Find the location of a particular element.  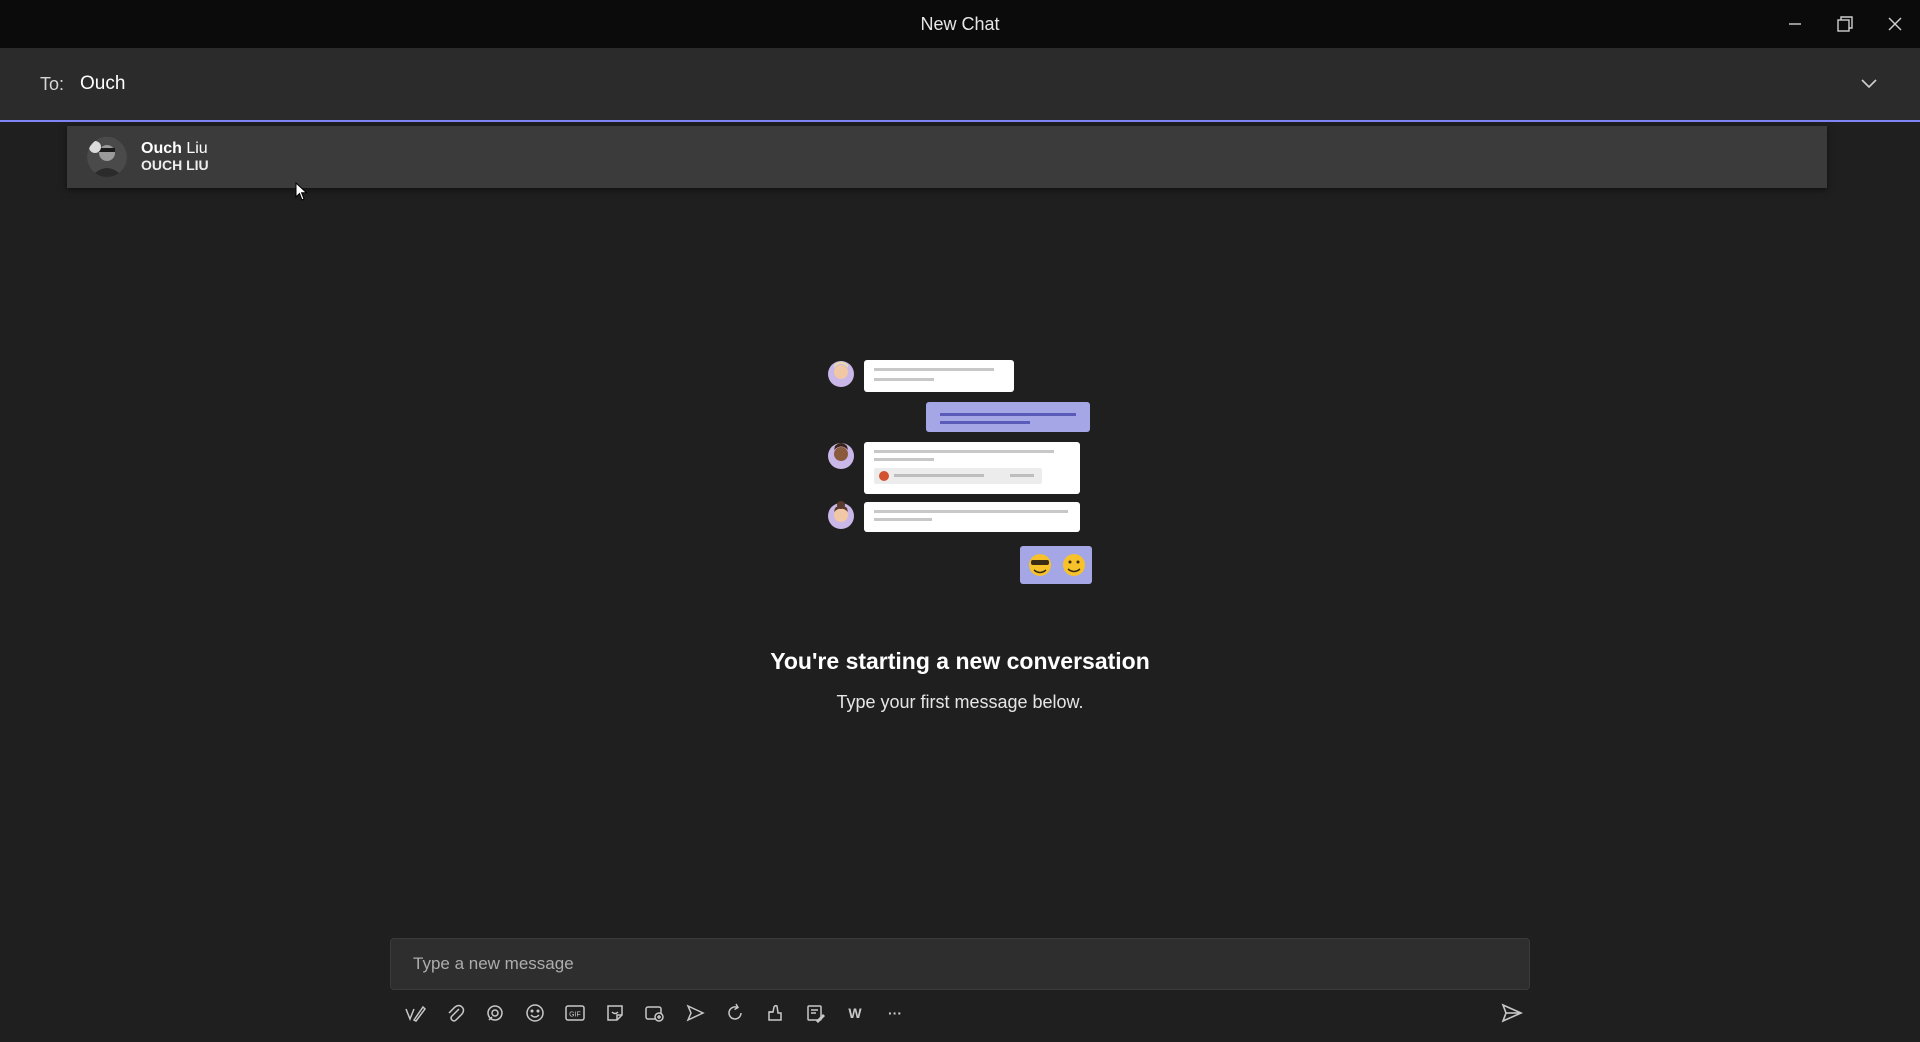

minimize-icon is located at coordinates (1795, 24).